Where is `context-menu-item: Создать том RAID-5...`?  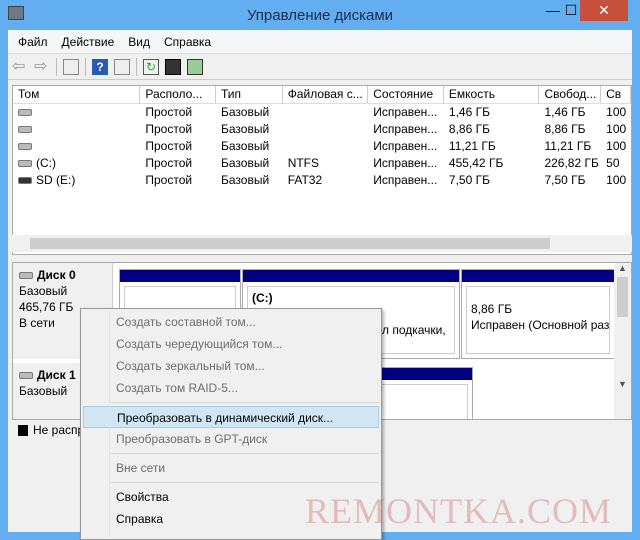 context-menu-item: Создать том RAID-5... is located at coordinates (231, 388).